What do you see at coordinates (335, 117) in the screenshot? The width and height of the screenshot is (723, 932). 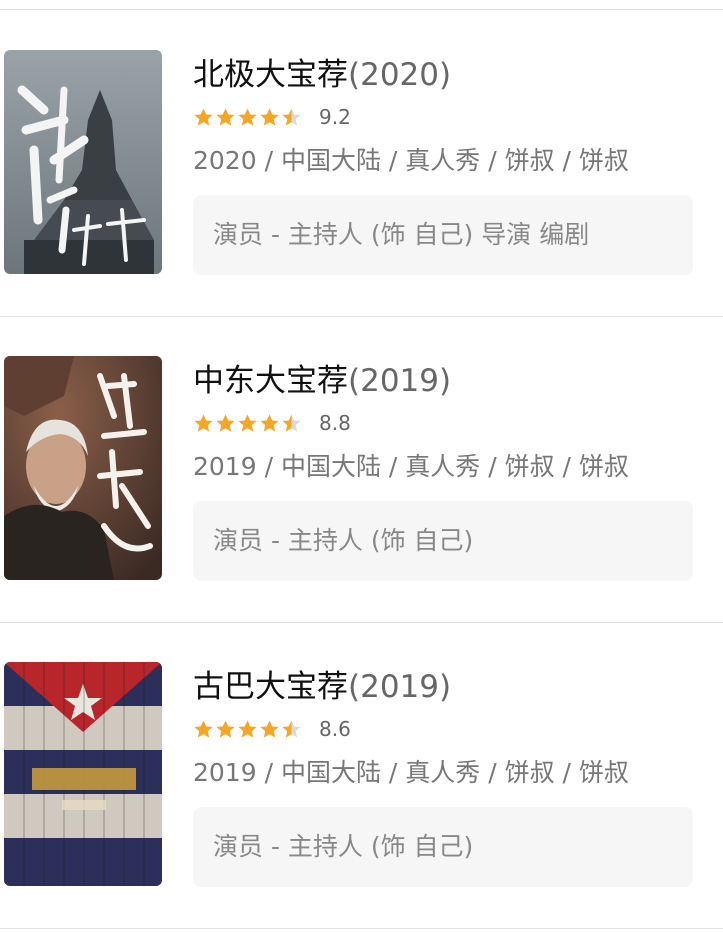 I see `rating-score: 9.2` at bounding box center [335, 117].